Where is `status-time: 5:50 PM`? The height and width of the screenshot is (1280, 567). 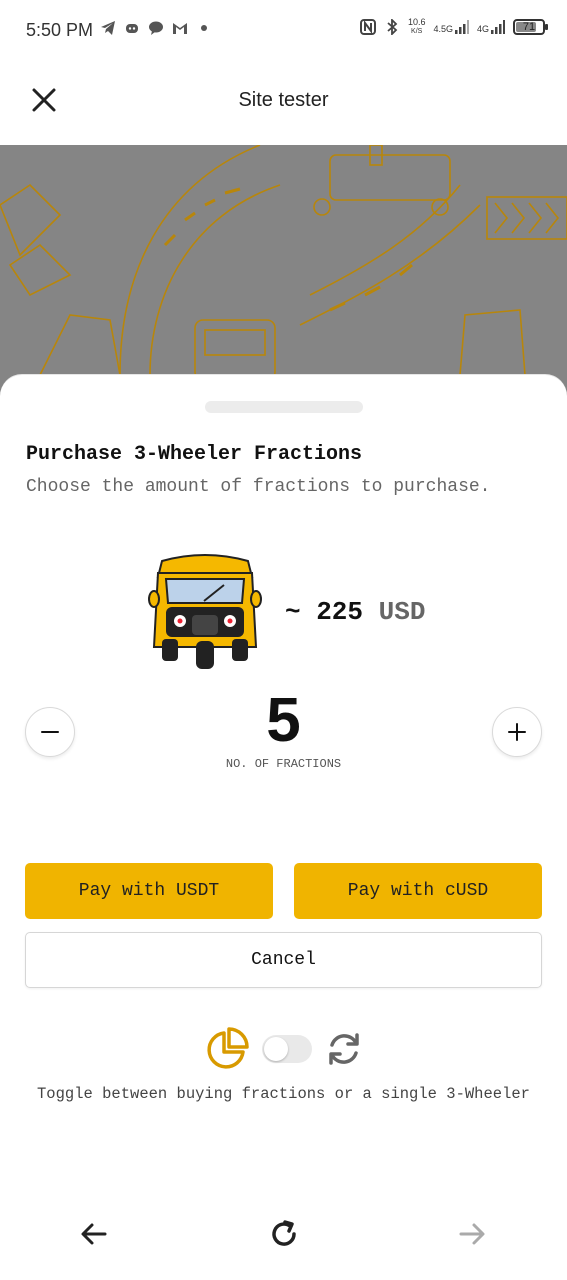 status-time: 5:50 PM is located at coordinates (60, 30).